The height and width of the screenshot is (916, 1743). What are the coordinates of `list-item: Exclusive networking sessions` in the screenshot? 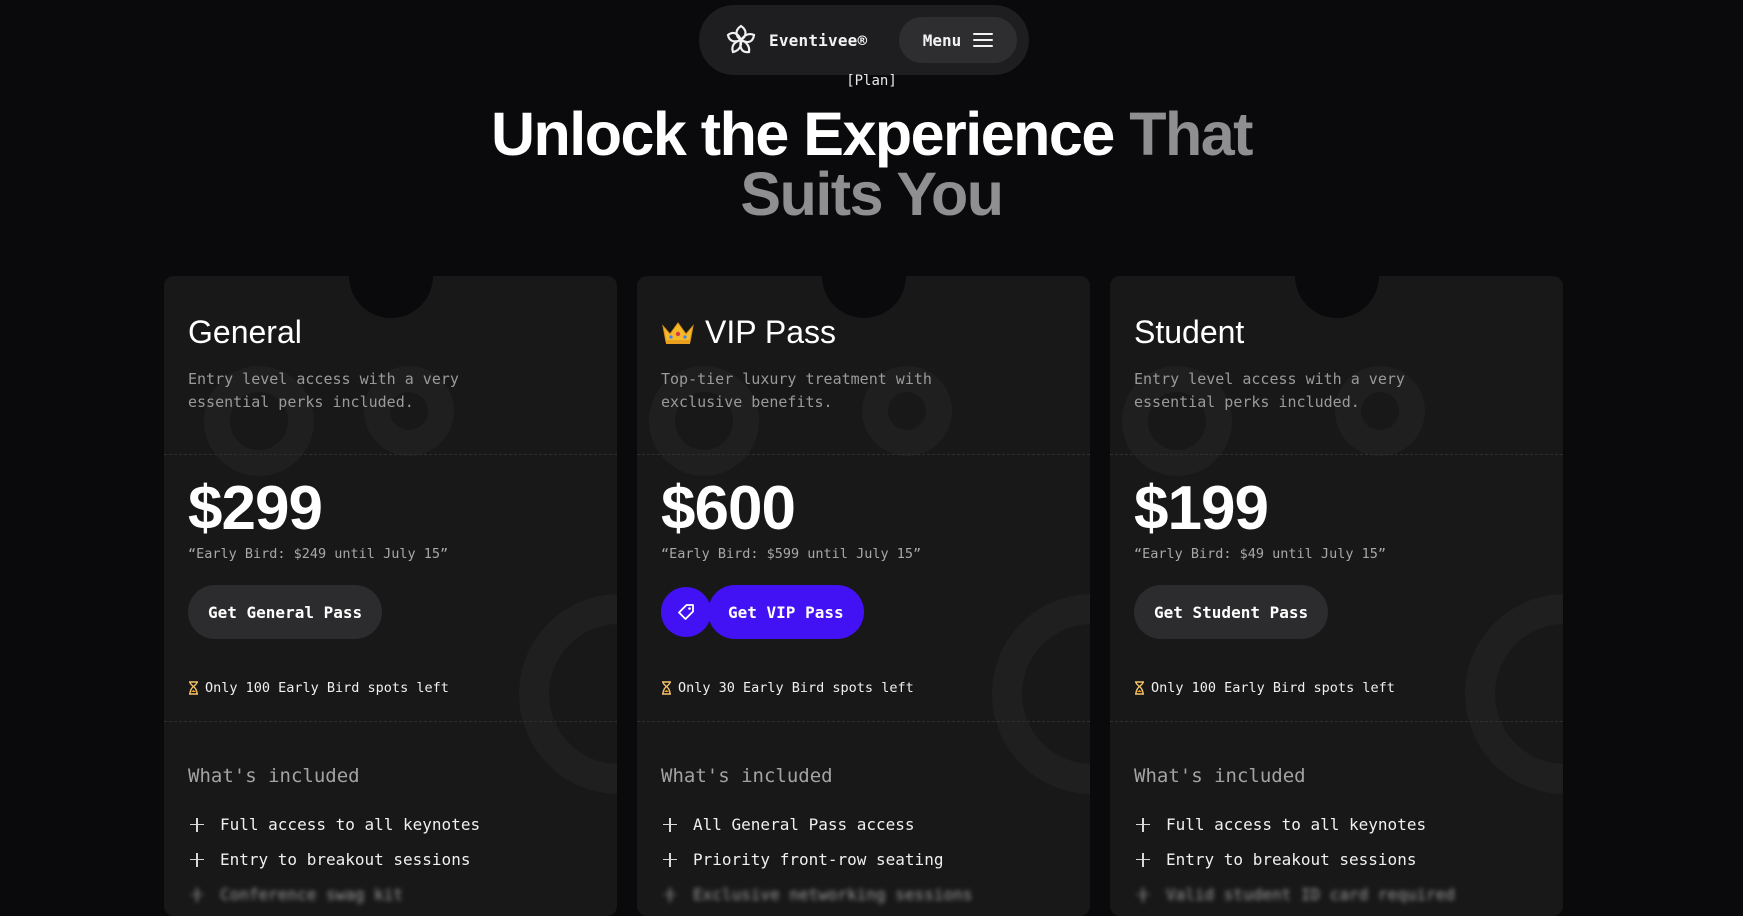 It's located at (816, 894).